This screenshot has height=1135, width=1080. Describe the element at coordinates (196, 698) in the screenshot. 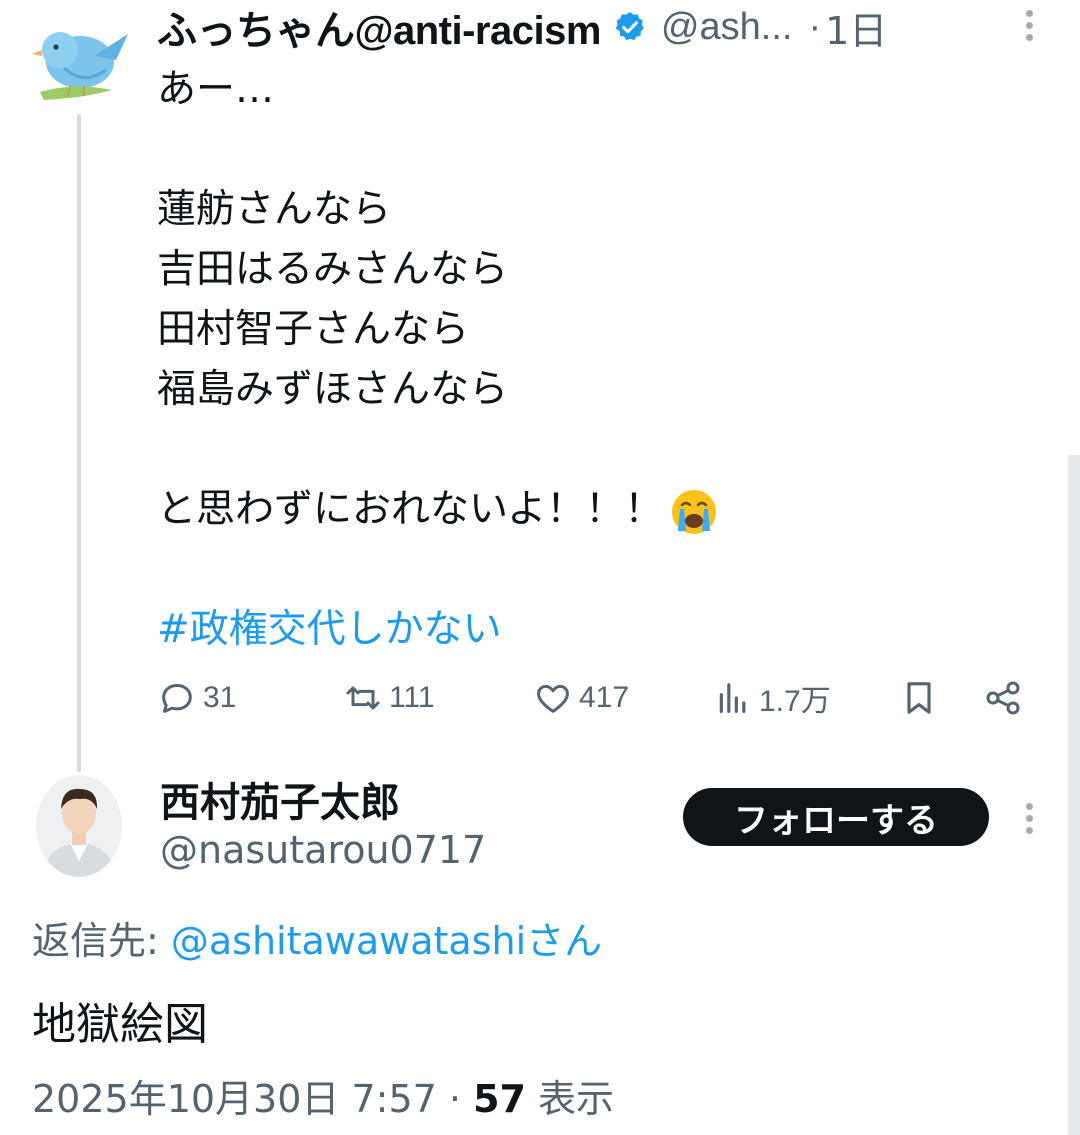

I see `reply-button: 31` at that location.